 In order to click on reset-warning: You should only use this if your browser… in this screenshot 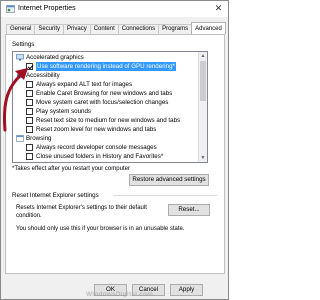, I will do `click(100, 229)`.